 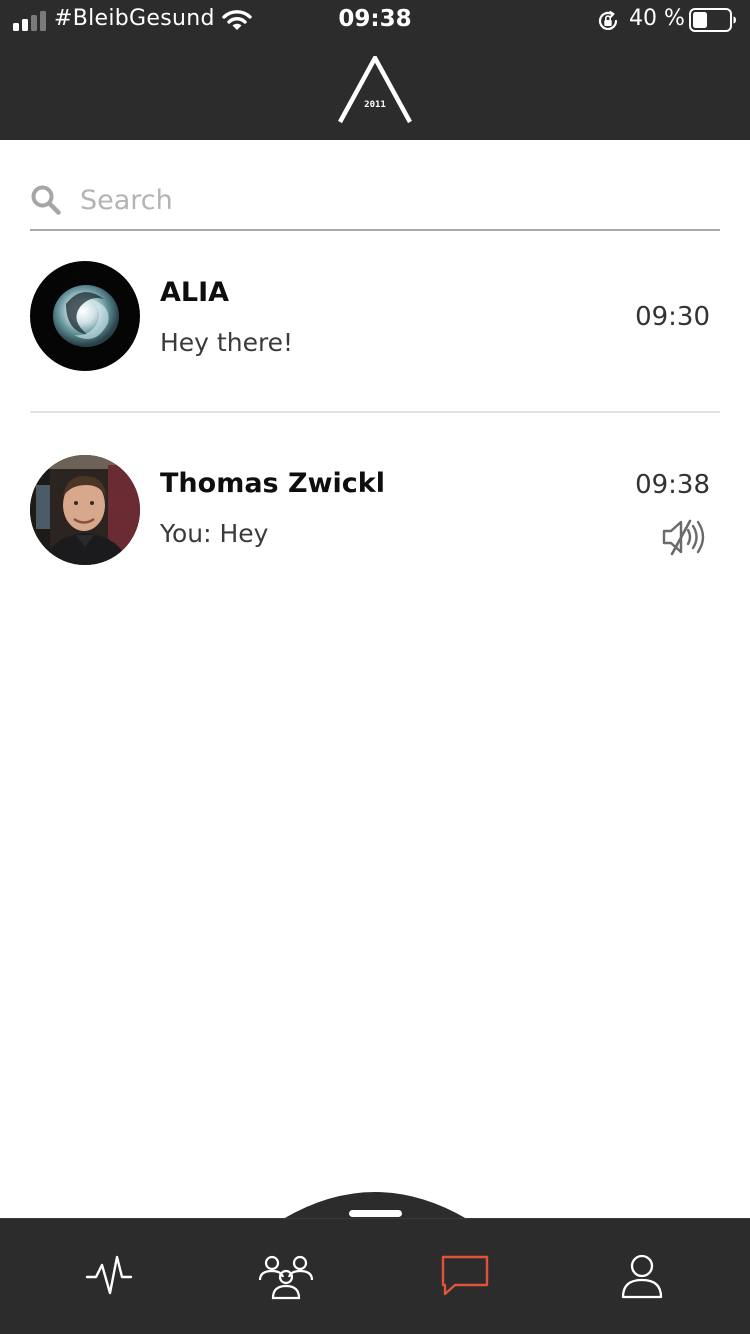 I want to click on app-logo: 2011, so click(x=375, y=90).